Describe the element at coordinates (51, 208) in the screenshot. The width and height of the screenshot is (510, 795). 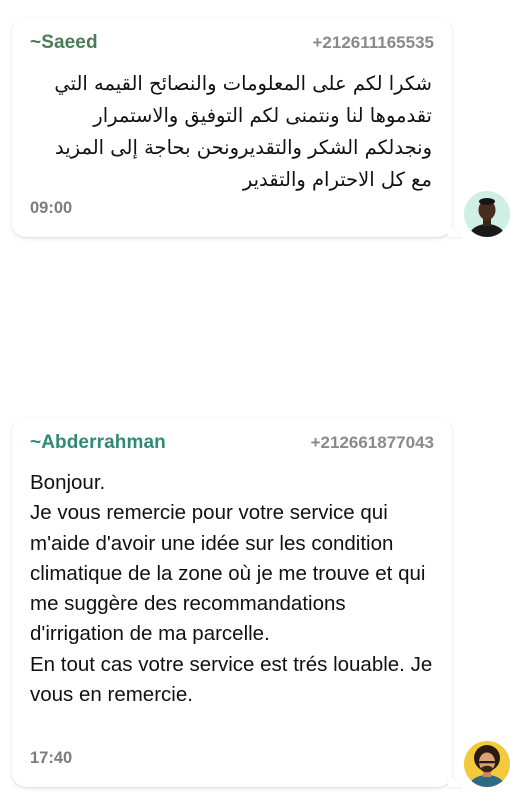
I see `message-time: 09:00` at that location.